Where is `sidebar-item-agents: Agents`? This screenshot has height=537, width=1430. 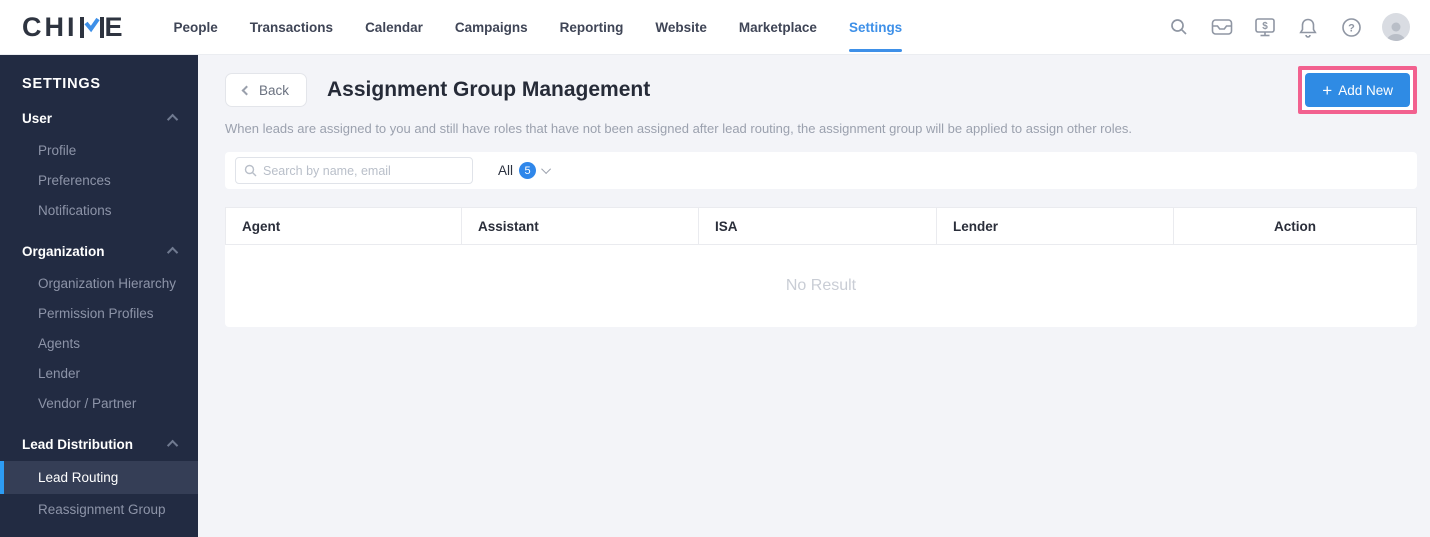
sidebar-item-agents: Agents is located at coordinates (99, 343).